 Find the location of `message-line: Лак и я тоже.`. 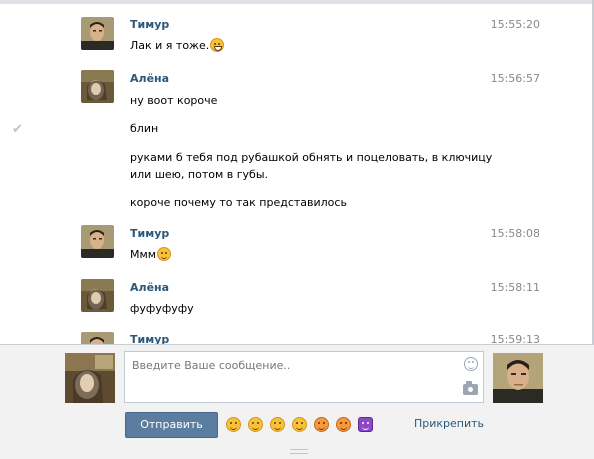

message-line: Лак и я тоже. is located at coordinates (170, 45).